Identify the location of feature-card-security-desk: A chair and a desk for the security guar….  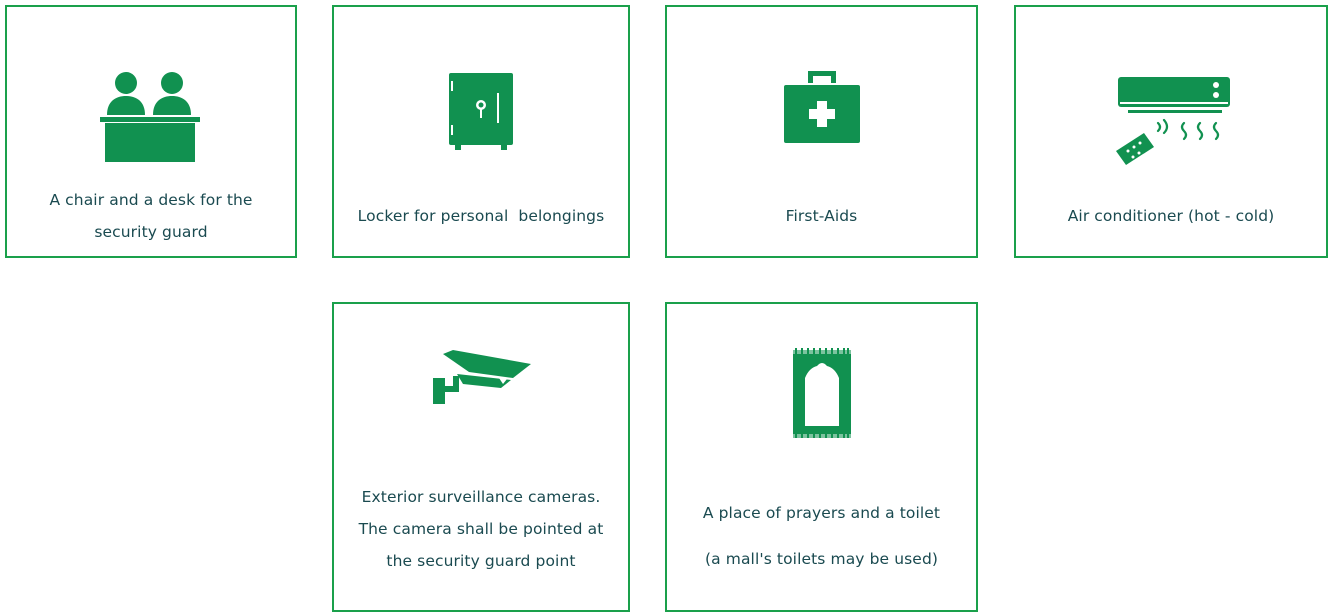
(151, 131).